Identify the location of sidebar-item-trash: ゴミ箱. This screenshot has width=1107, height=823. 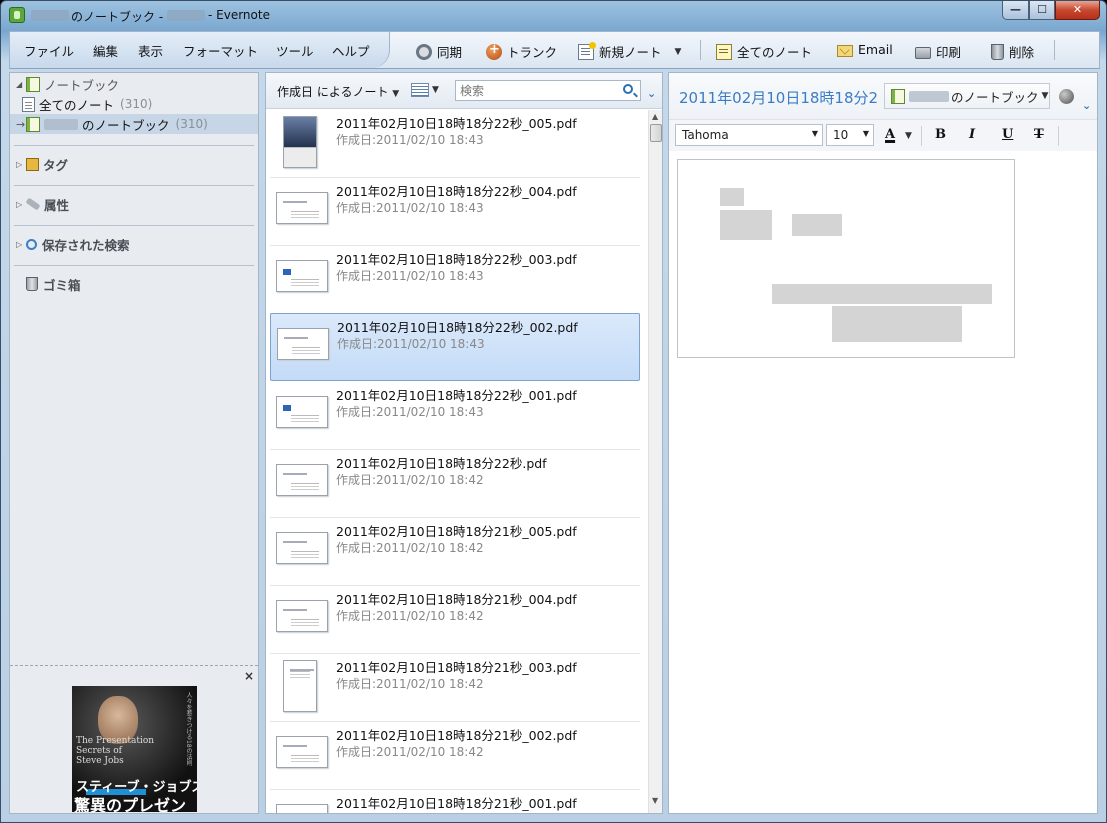
(134, 284).